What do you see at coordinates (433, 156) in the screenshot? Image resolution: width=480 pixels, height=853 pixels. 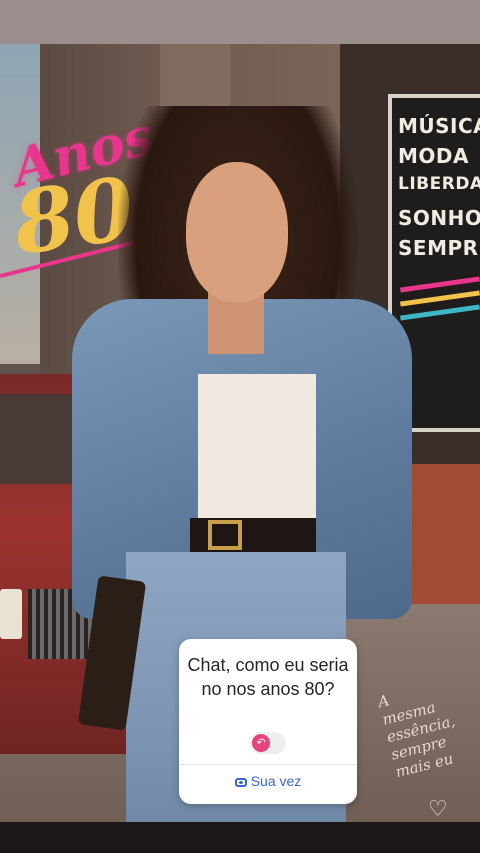 I see `sign-line-2: MODA` at bounding box center [433, 156].